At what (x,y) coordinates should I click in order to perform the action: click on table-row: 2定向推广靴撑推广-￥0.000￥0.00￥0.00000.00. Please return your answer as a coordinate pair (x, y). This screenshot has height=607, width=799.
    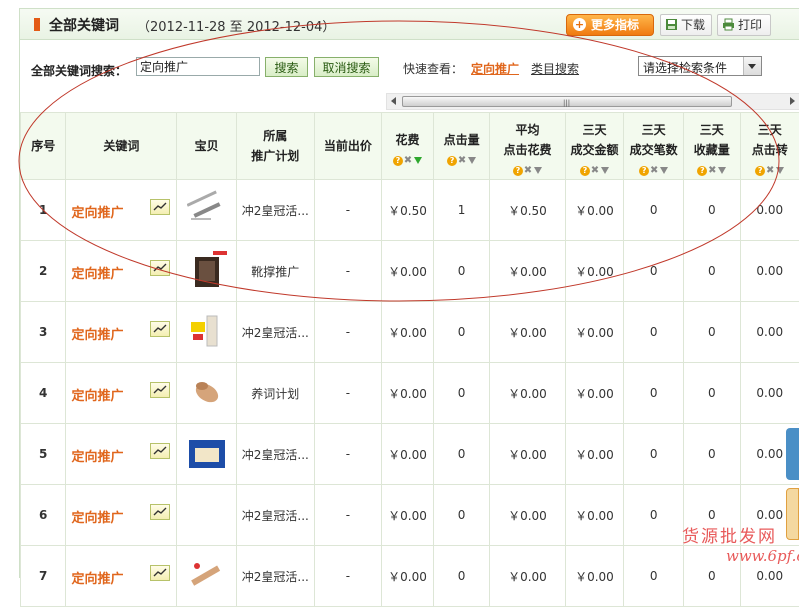
    Looking at the image, I should click on (410, 271).